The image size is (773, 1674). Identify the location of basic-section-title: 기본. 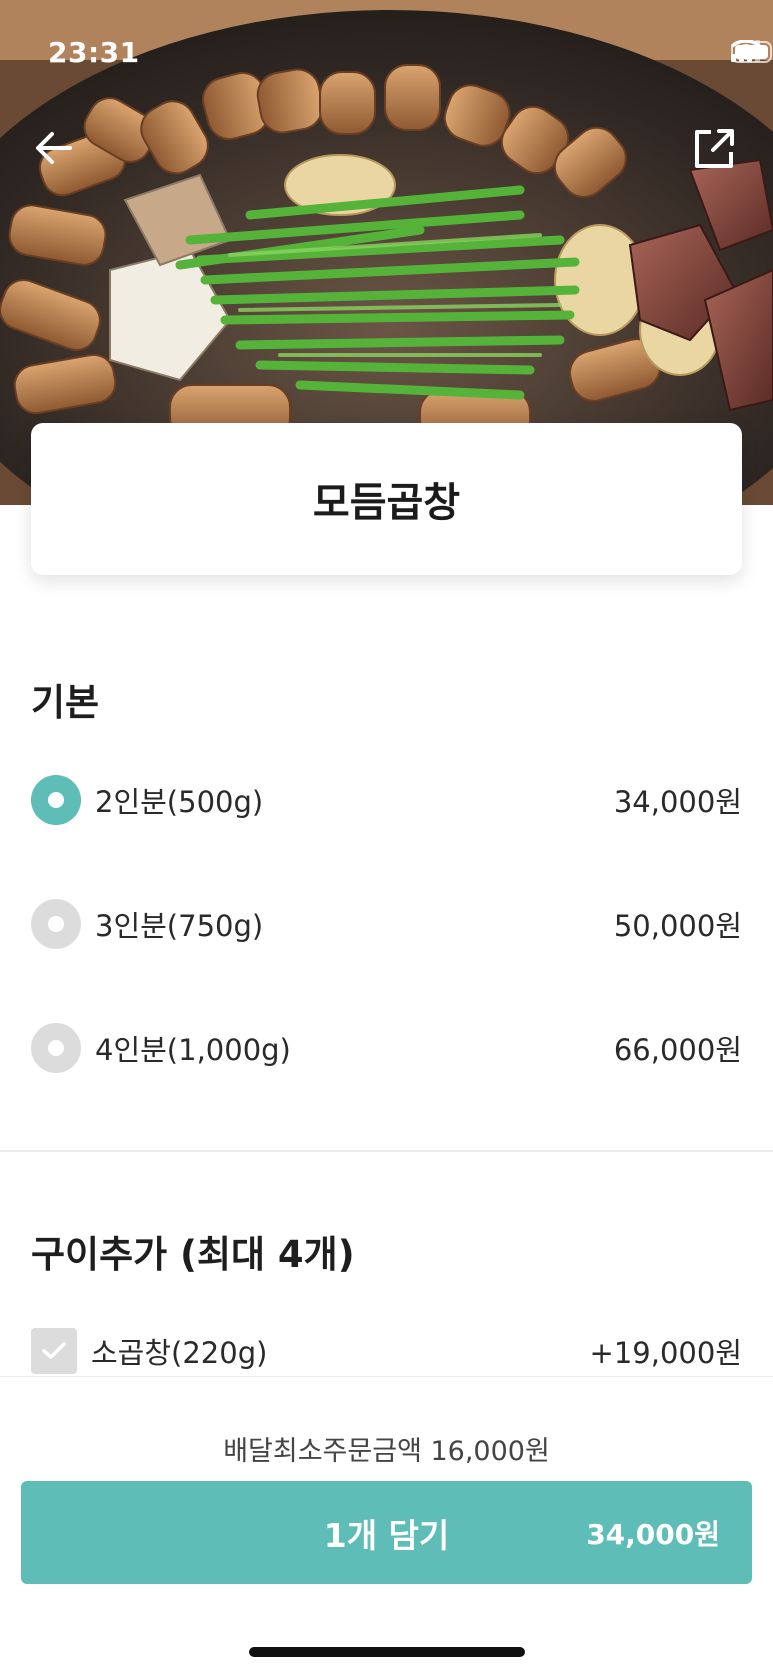
(65, 702).